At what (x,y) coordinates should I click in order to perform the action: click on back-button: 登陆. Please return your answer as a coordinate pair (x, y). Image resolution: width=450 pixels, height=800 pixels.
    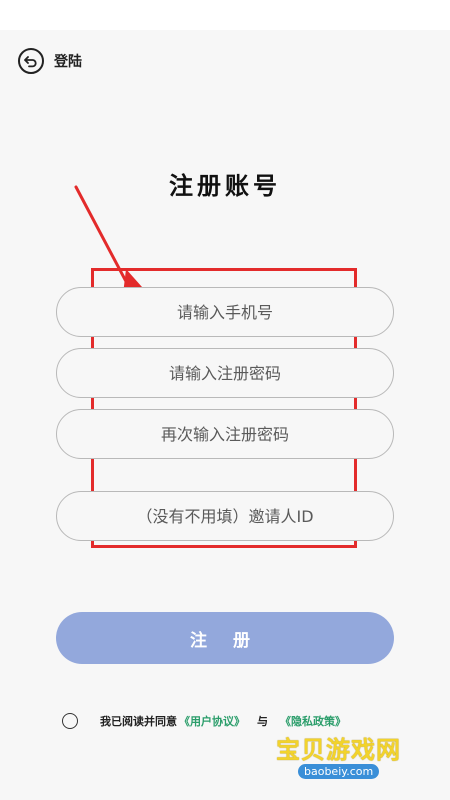
    Looking at the image, I should click on (50, 61).